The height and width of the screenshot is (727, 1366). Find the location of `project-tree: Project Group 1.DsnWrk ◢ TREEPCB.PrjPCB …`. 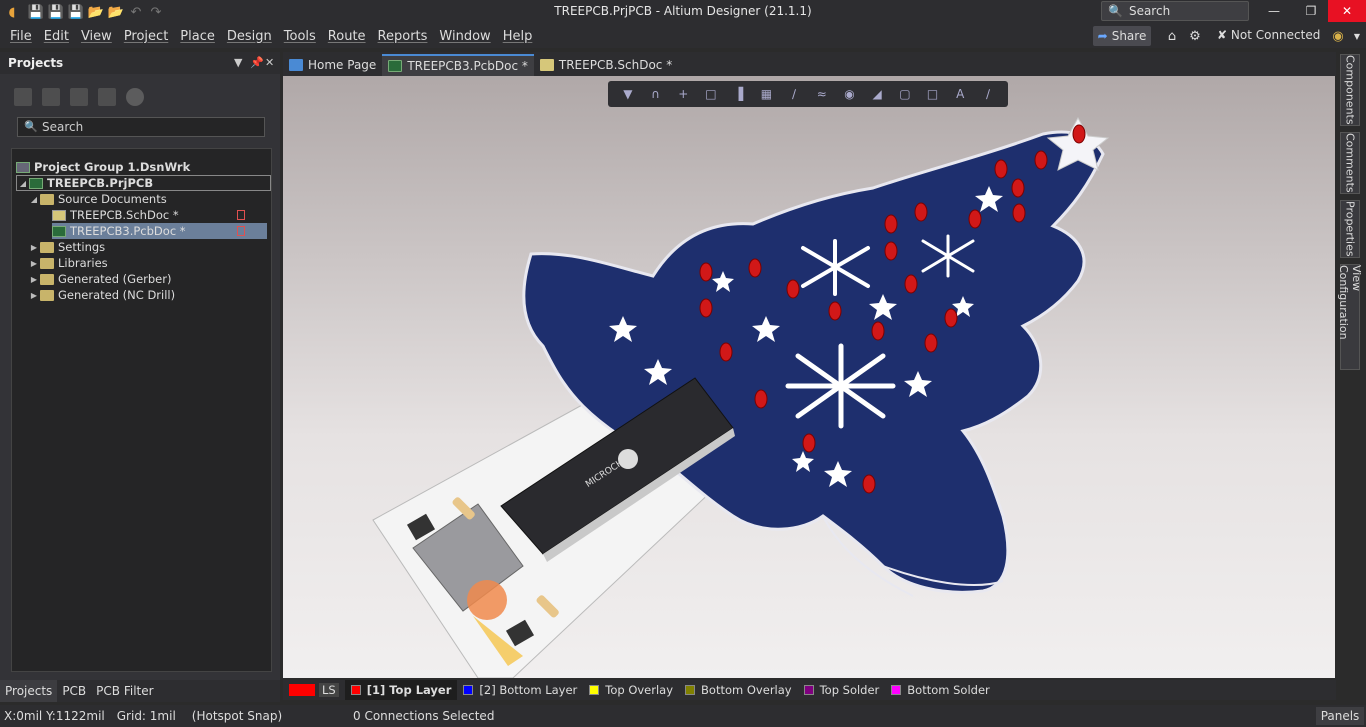

project-tree: Project Group 1.DsnWrk ◢ TREEPCB.PrjPCB … is located at coordinates (141, 410).